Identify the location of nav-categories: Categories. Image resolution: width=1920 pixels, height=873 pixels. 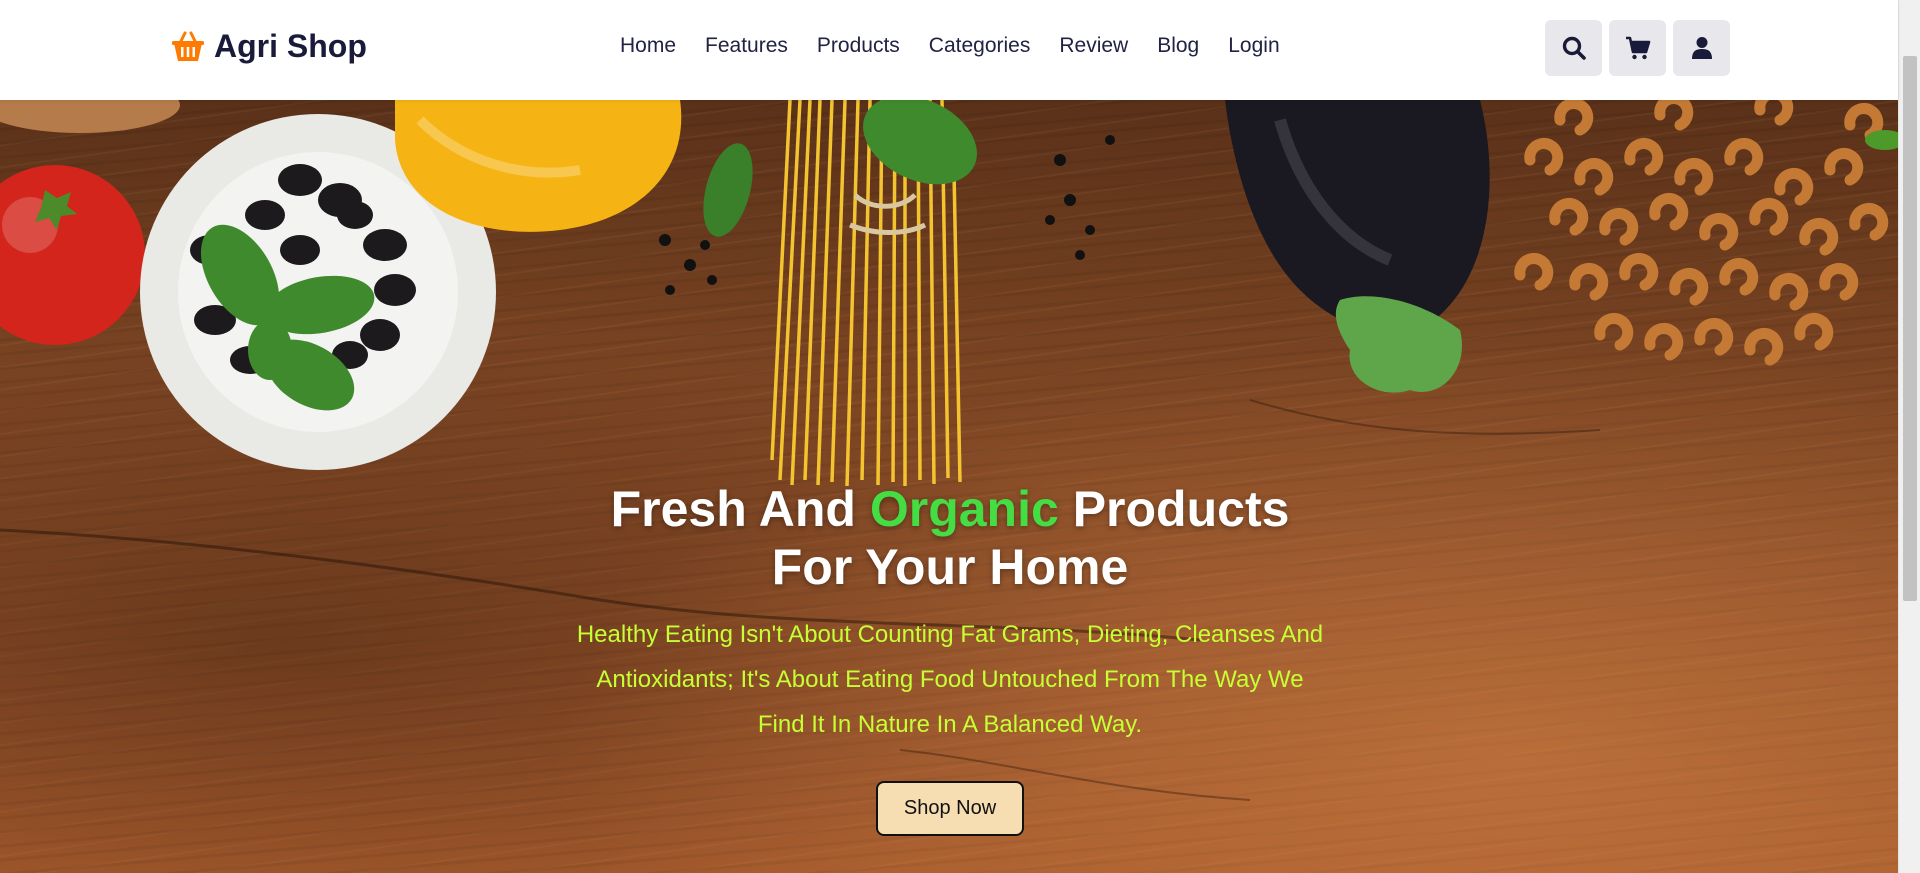
(980, 46).